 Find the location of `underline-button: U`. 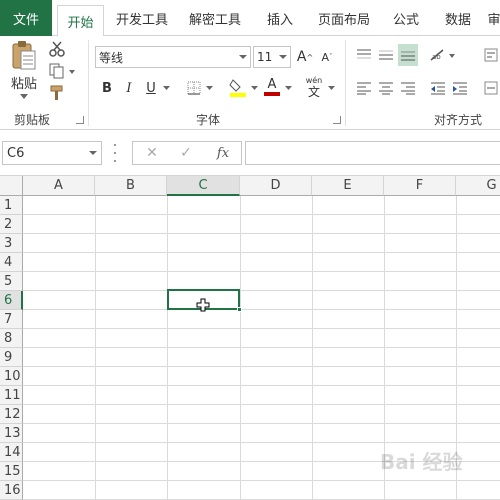

underline-button: U is located at coordinates (151, 88).